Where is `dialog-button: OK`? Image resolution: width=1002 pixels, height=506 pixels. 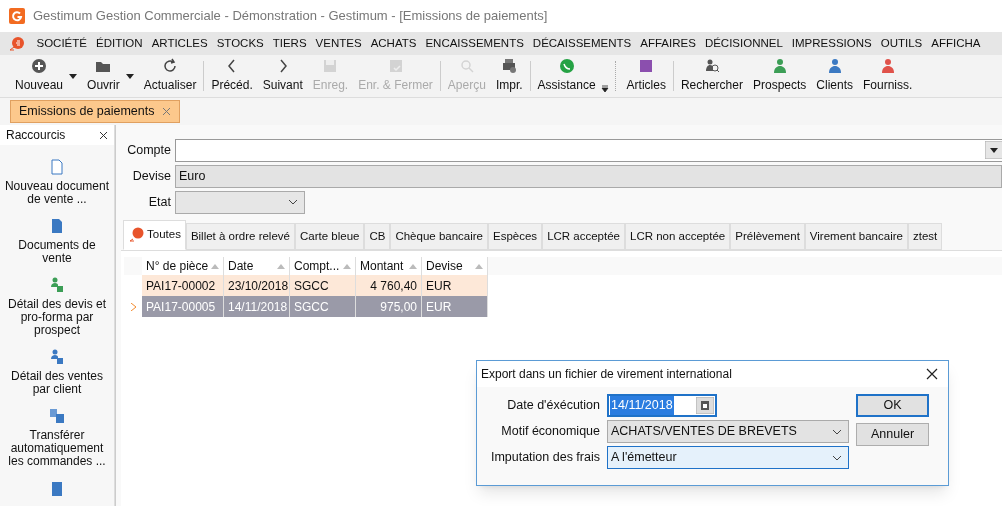 dialog-button: OK is located at coordinates (892, 405).